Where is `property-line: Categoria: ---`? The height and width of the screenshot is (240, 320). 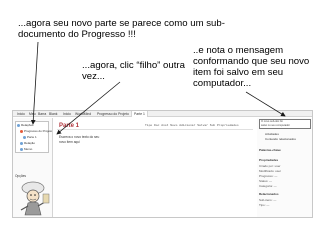
property-line: Categoria: --- is located at coordinates (268, 186).